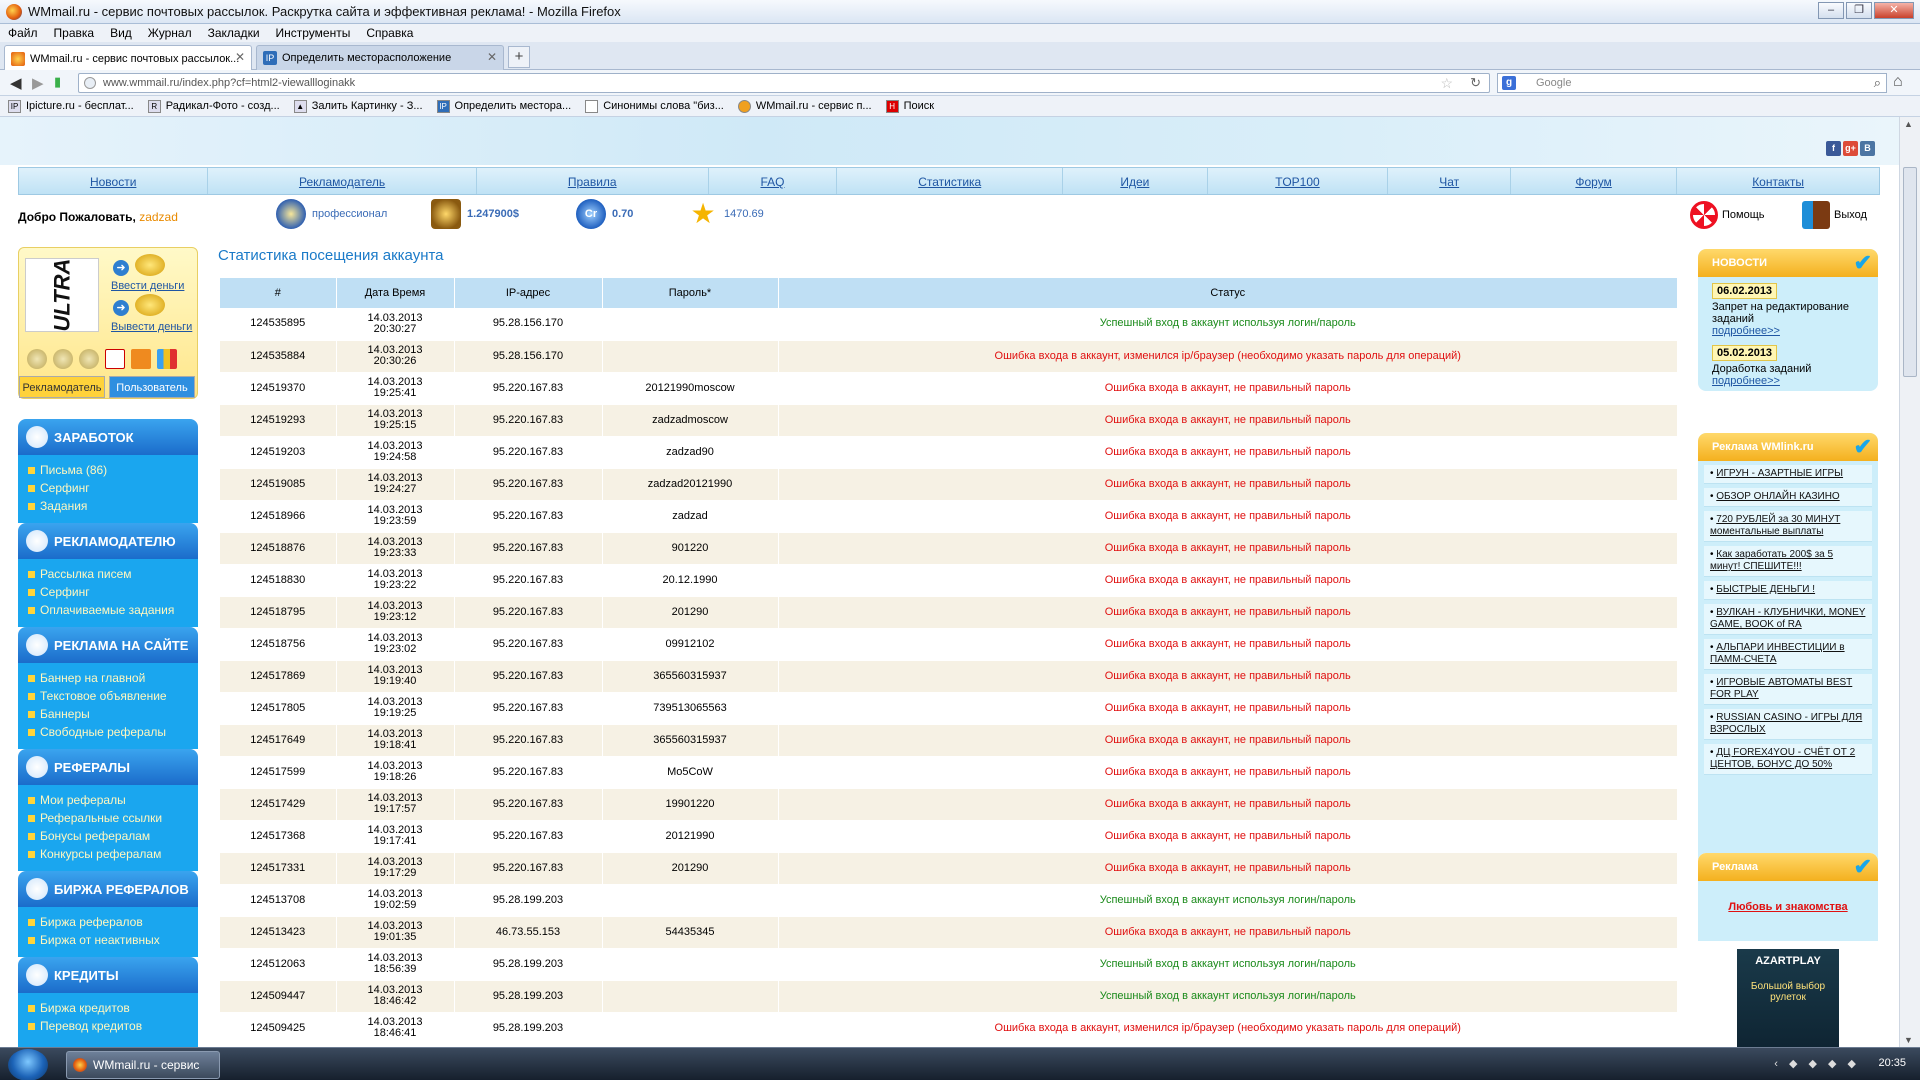 Image resolution: width=1920 pixels, height=1080 pixels. What do you see at coordinates (108, 645) in the screenshot?
I see `section-site-ads: РЕКЛАМА НА САЙТЕ` at bounding box center [108, 645].